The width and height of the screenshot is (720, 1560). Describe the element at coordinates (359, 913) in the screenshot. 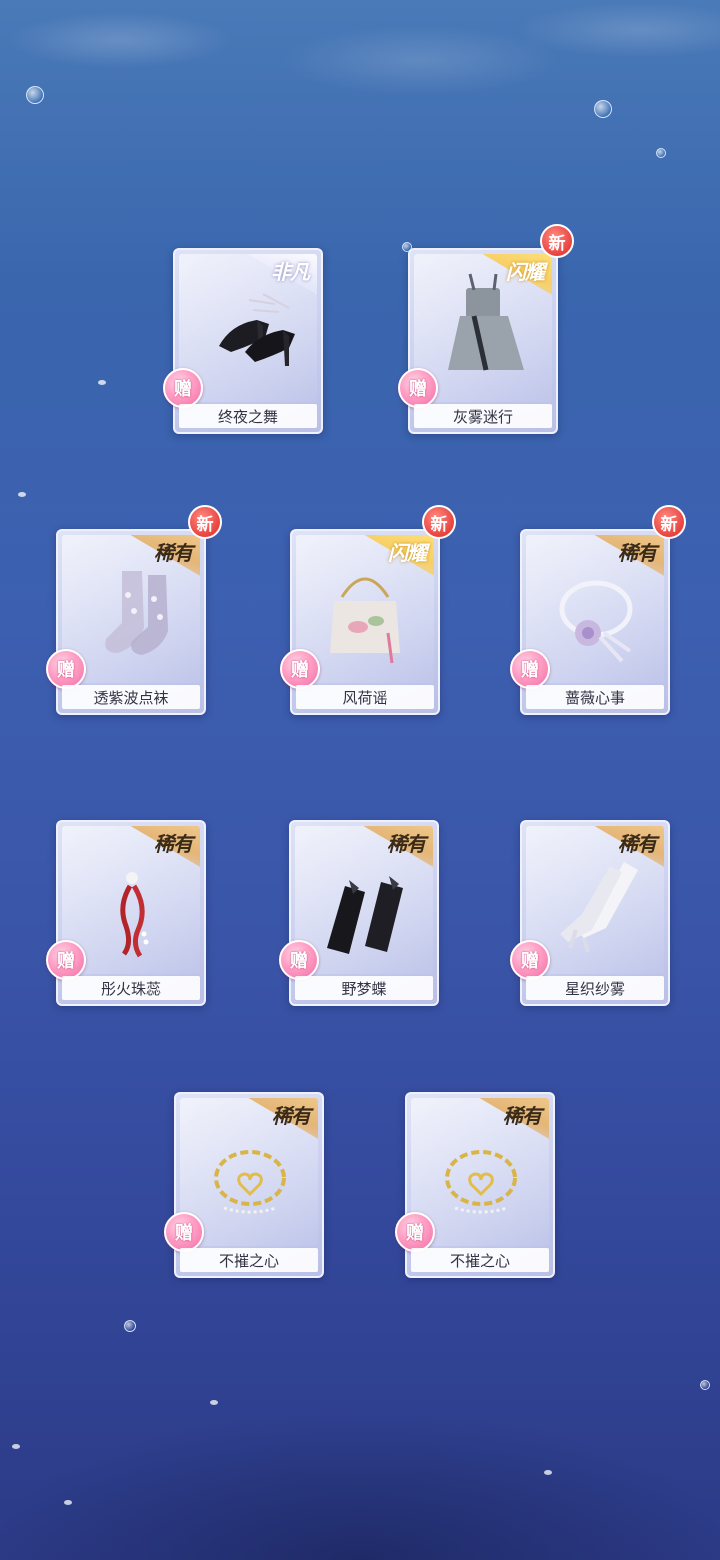

I see `item-card: 稀有 赠 野梦蝶` at that location.